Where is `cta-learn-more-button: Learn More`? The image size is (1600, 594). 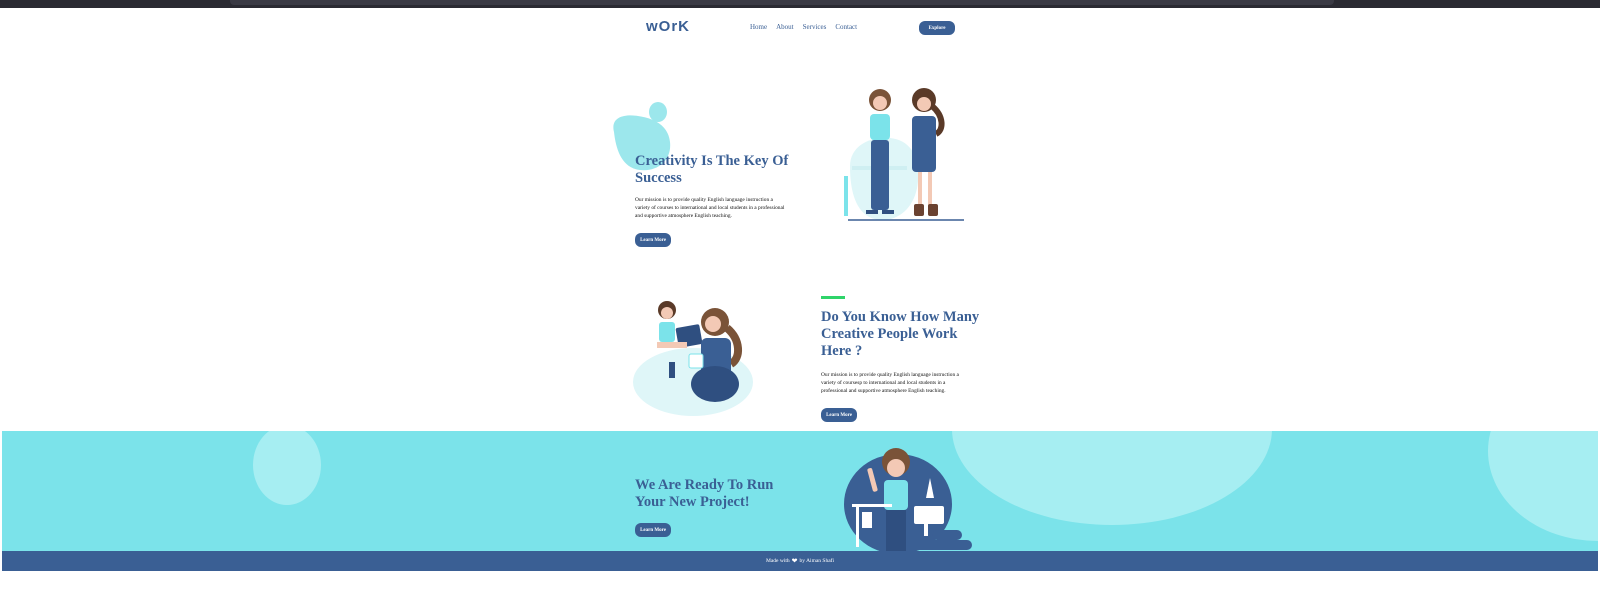 cta-learn-more-button: Learn More is located at coordinates (653, 530).